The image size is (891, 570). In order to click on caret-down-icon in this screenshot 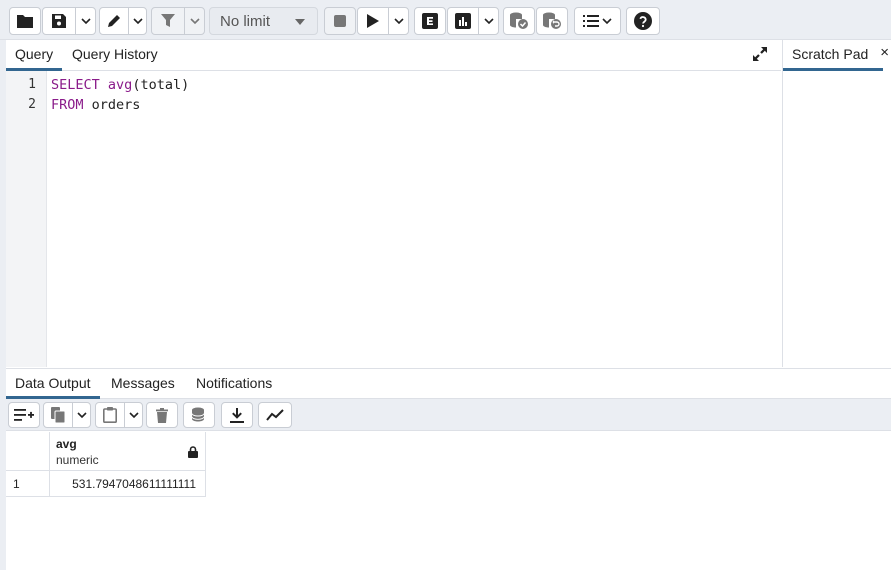, I will do `click(300, 22)`.